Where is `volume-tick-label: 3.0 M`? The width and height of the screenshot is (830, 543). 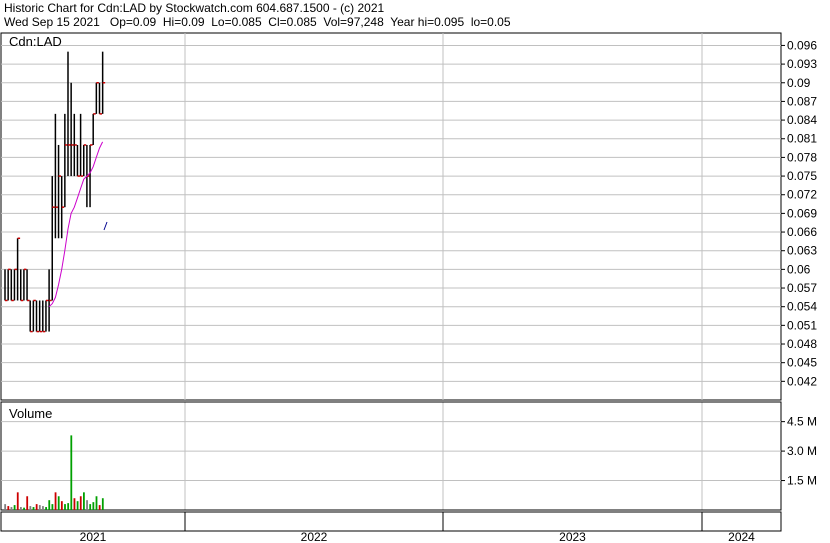 volume-tick-label: 3.0 M is located at coordinates (802, 451).